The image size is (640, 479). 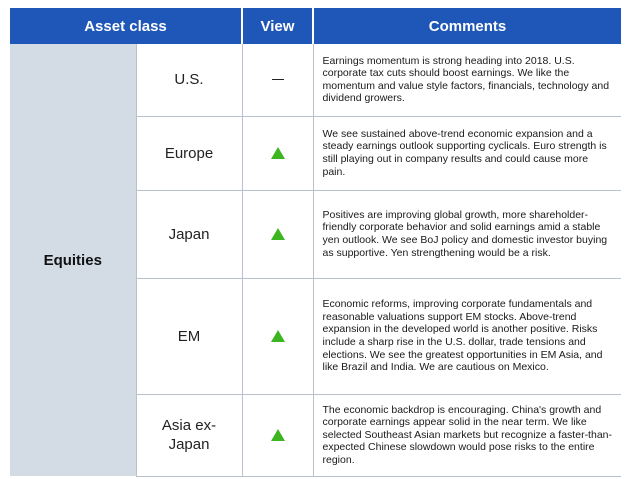 I want to click on header-view: View, so click(x=278, y=26).